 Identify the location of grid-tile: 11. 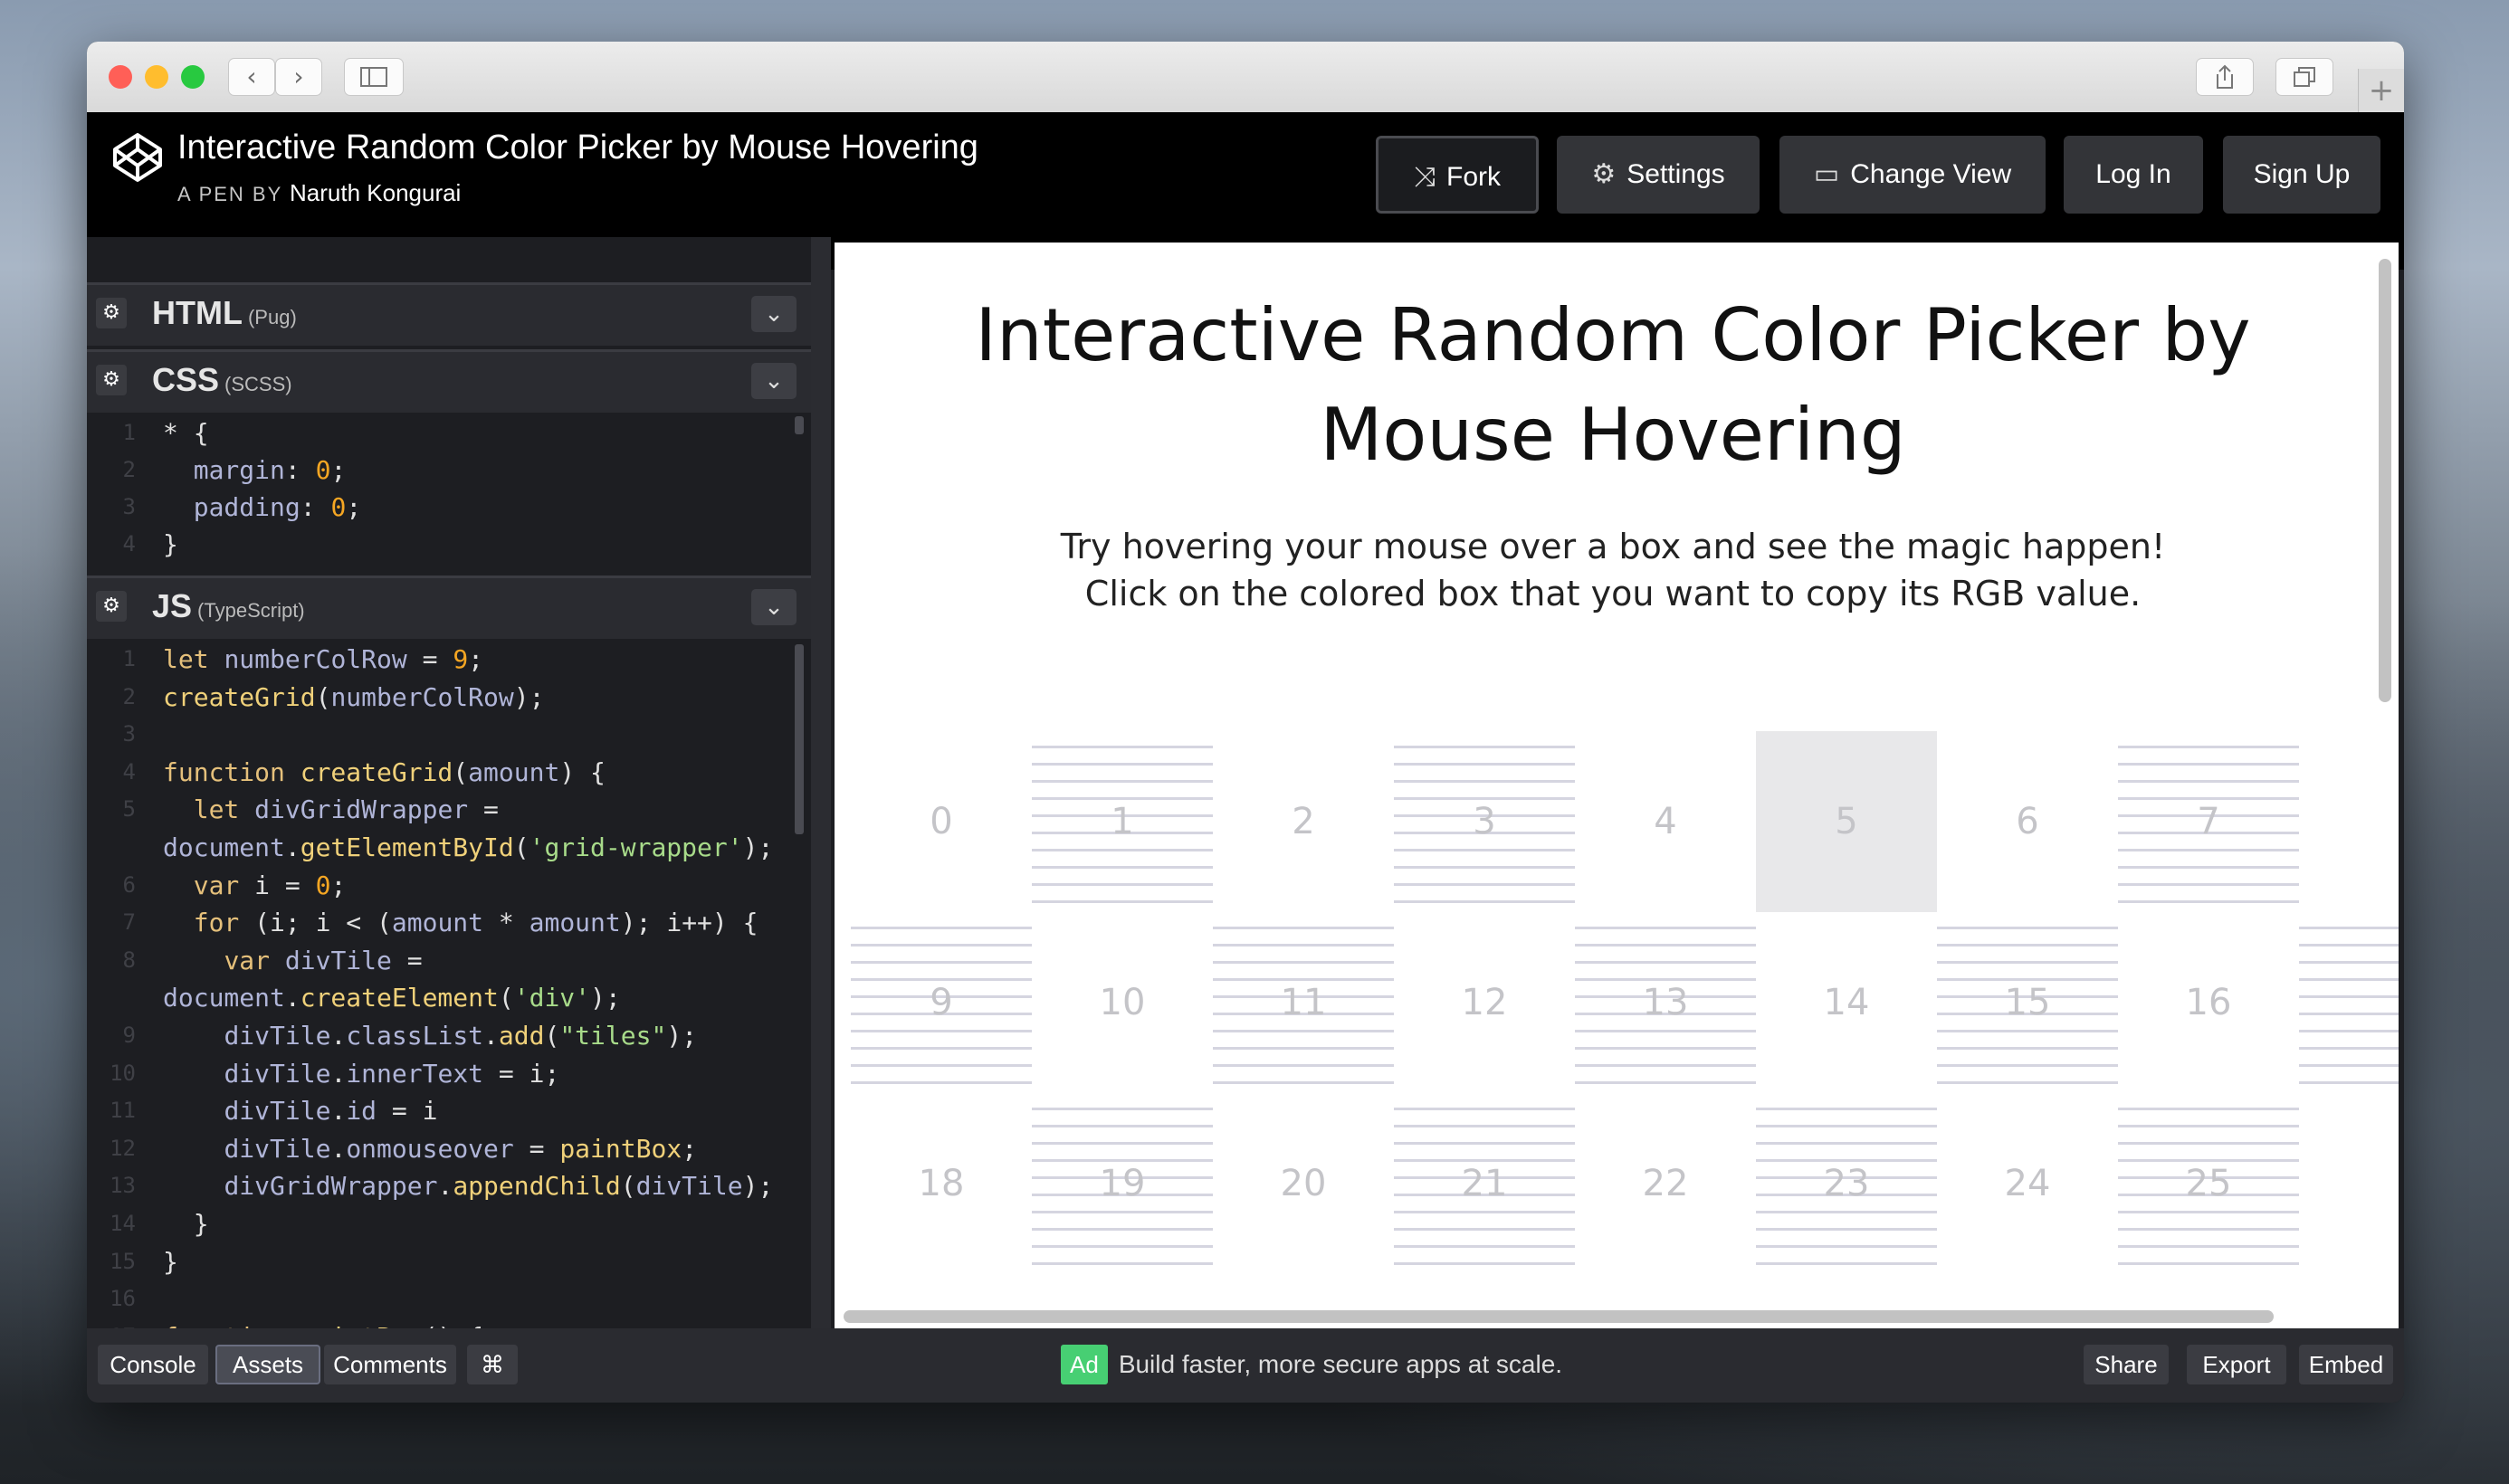
(1303, 1002).